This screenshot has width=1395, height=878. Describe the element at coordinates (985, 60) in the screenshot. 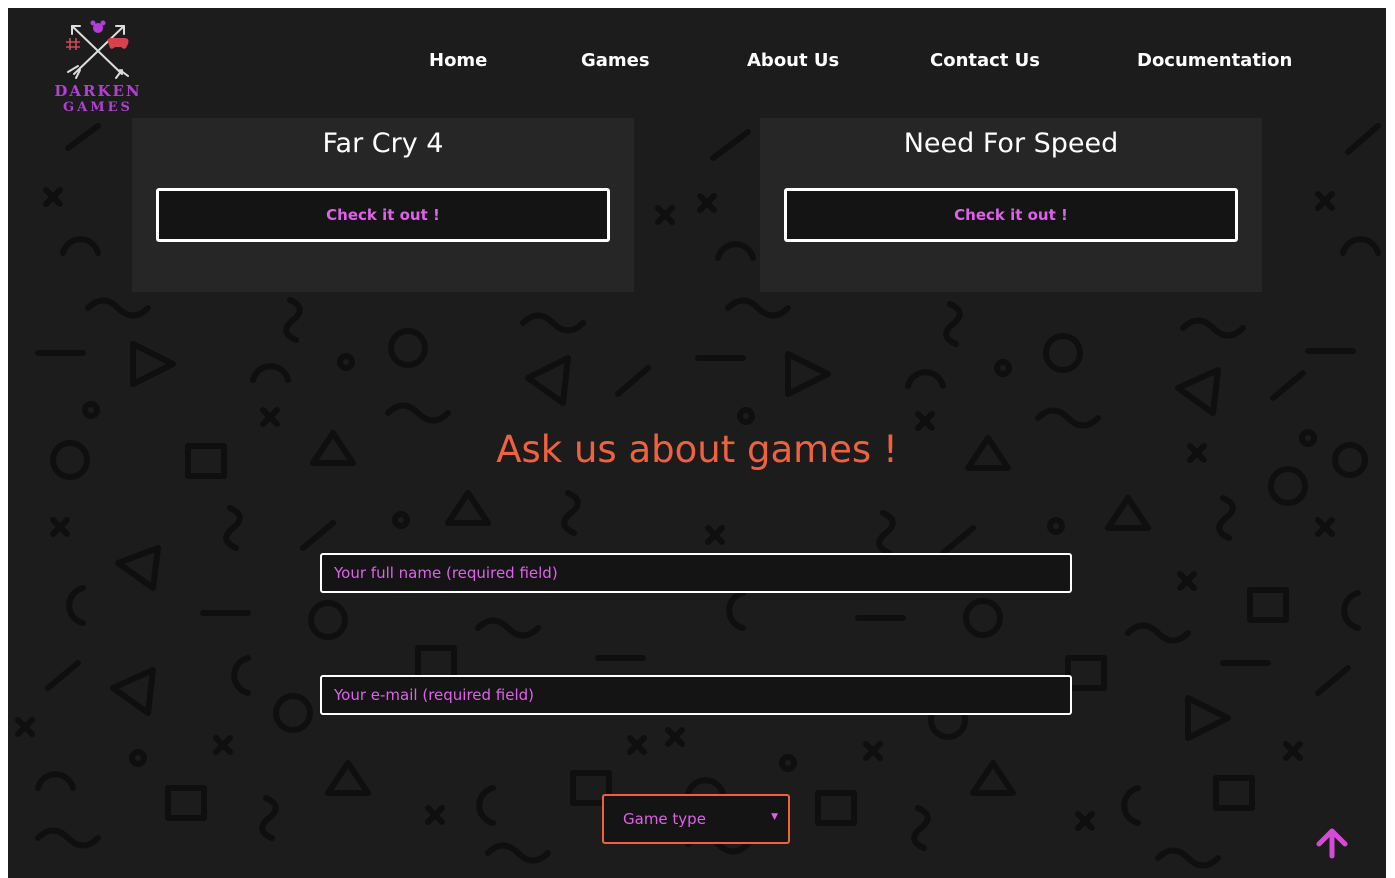

I see `nav-contact-us: Contact Us` at that location.